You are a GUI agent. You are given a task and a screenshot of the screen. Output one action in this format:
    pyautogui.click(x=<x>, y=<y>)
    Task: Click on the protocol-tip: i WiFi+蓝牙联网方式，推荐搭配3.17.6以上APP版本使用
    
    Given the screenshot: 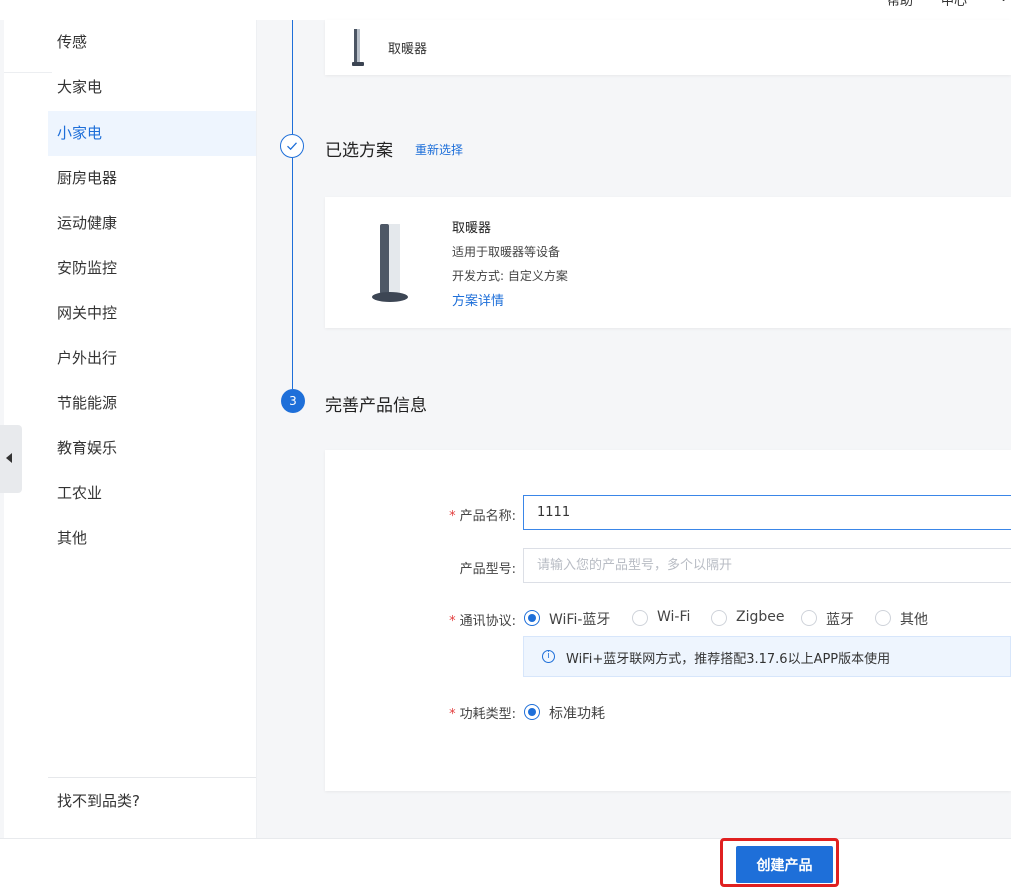 What is the action you would take?
    pyautogui.click(x=767, y=656)
    